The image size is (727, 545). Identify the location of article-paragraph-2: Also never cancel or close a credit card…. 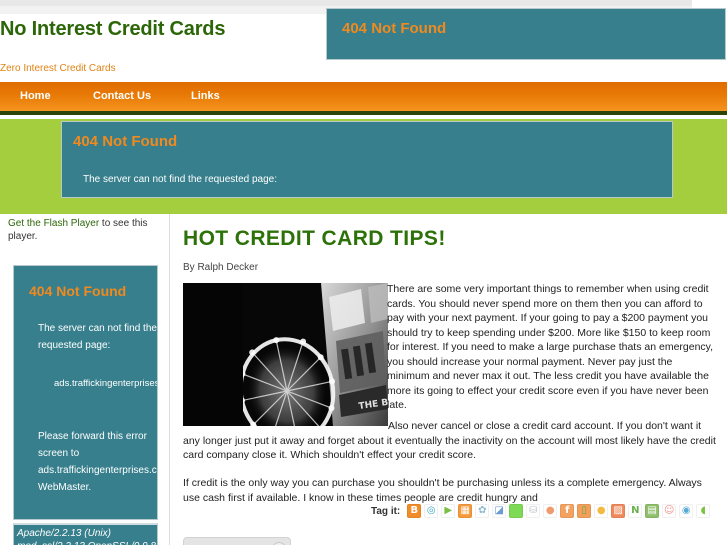
(449, 440).